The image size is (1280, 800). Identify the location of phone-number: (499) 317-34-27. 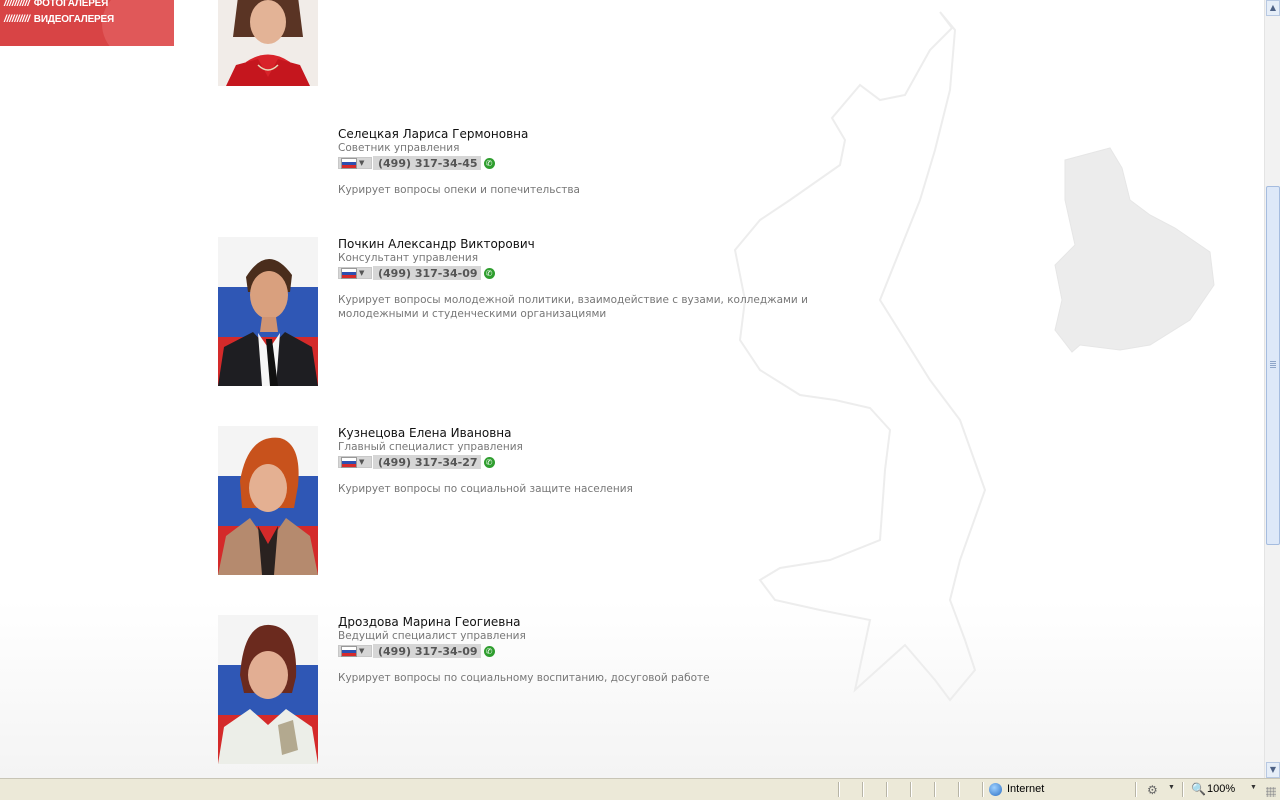
(428, 462).